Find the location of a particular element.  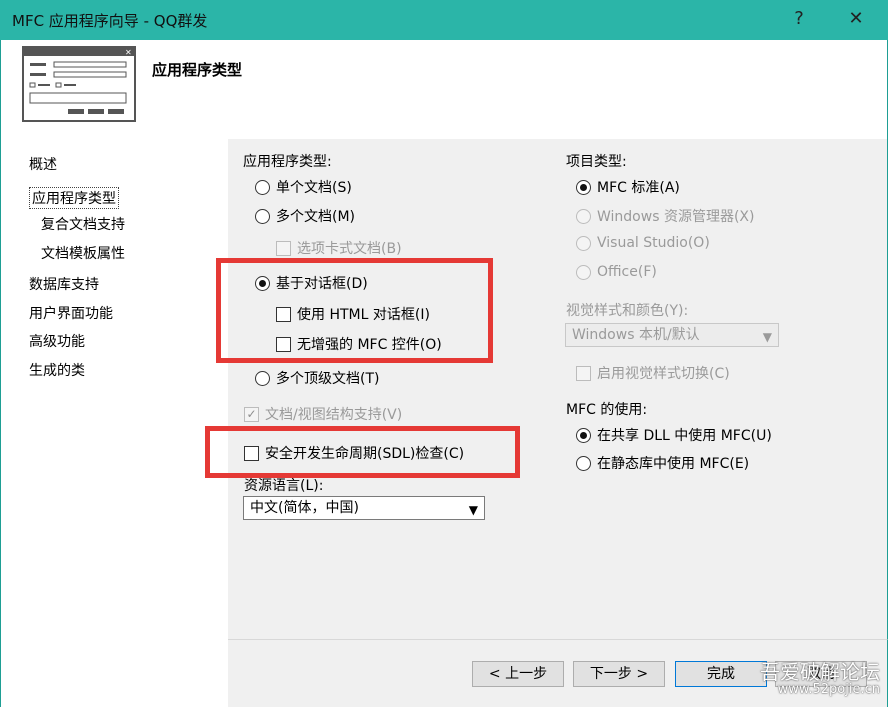

nav-item-database: 数据库支持 is located at coordinates (64, 284).